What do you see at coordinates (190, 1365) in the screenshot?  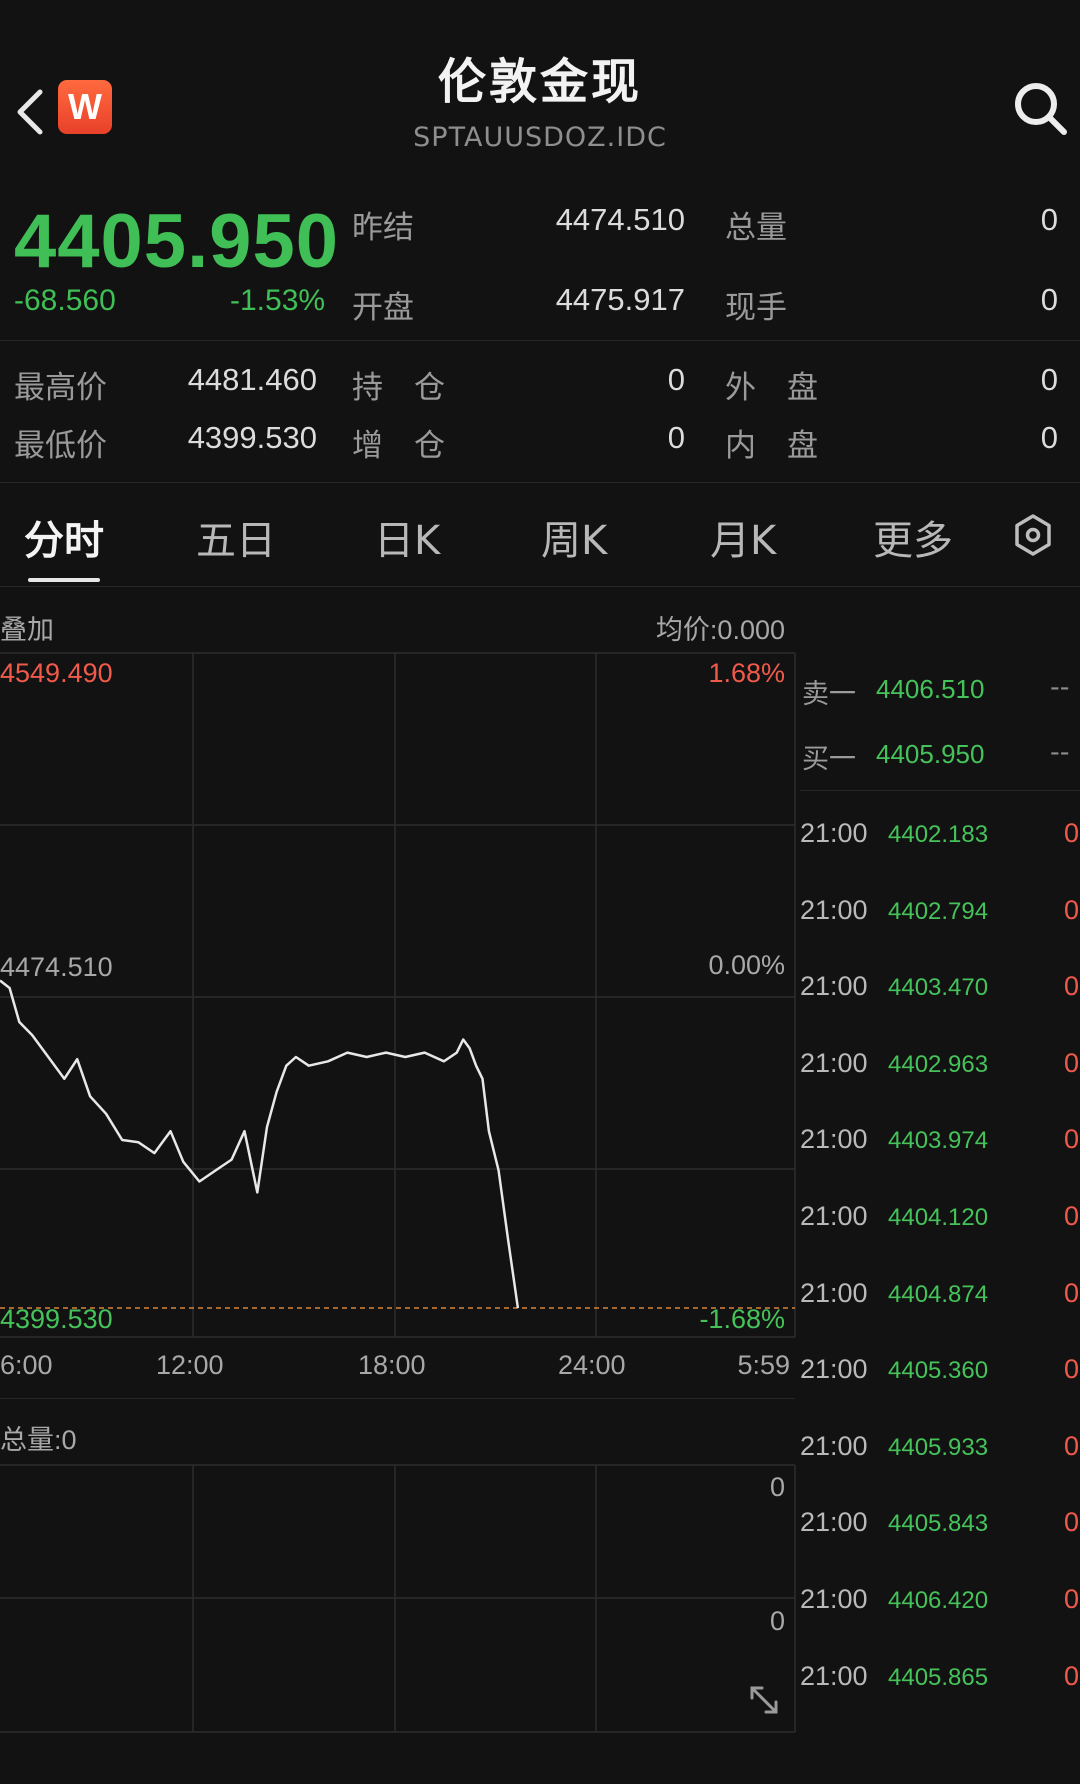 I see `x-label: 12:00` at bounding box center [190, 1365].